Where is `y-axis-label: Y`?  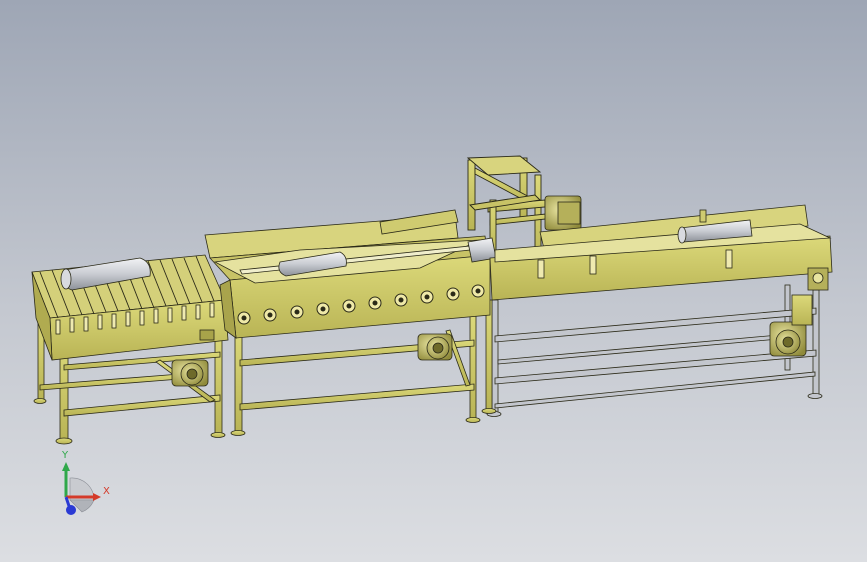 y-axis-label: Y is located at coordinates (65, 455).